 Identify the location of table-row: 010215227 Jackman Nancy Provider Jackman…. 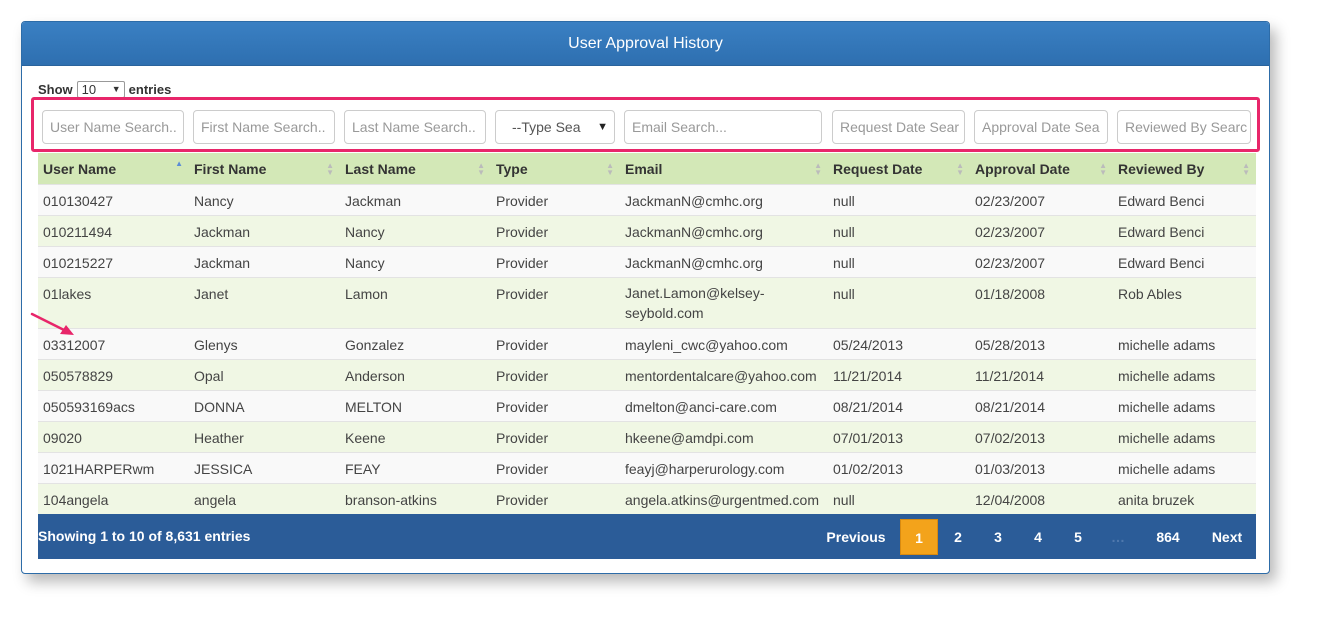
(647, 262).